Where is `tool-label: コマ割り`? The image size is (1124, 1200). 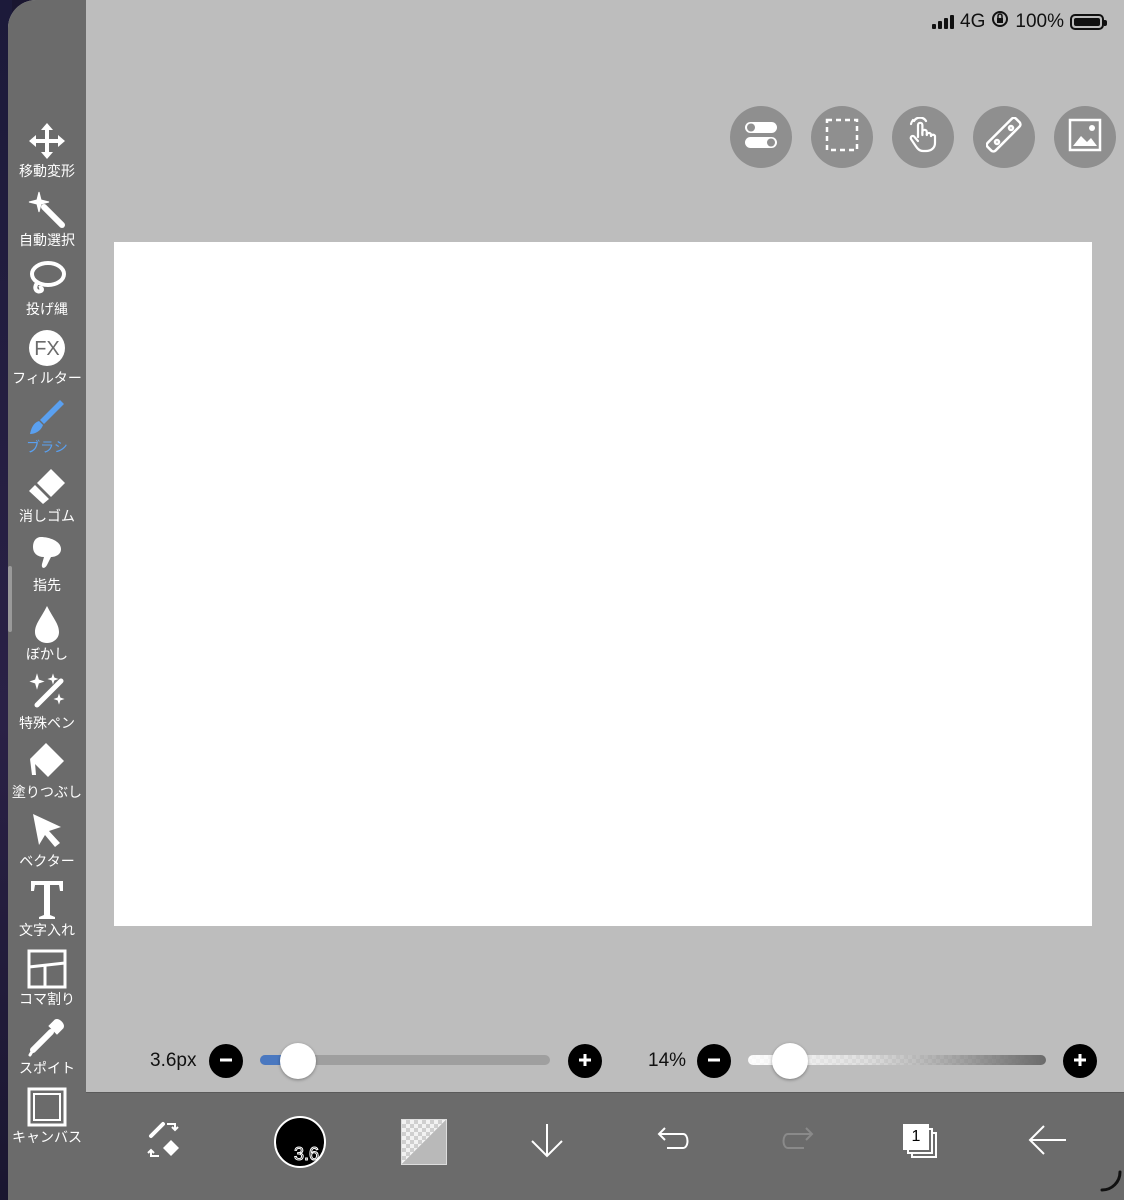 tool-label: コマ割り is located at coordinates (47, 1000).